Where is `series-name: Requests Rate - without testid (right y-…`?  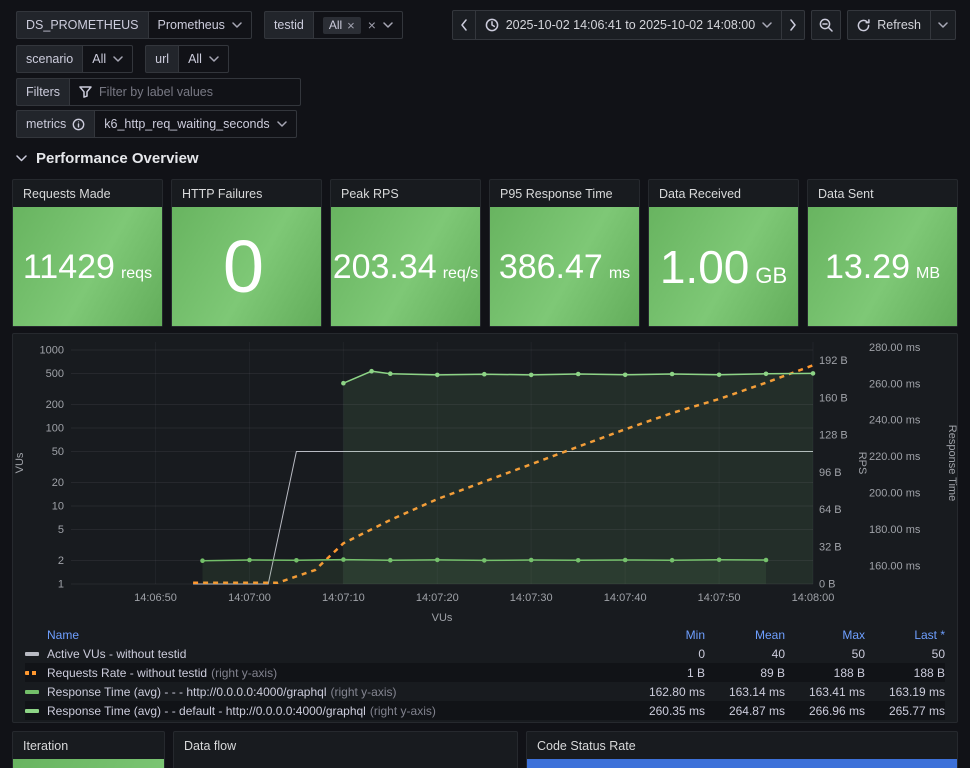 series-name: Requests Rate - without testid (right y-… is located at coordinates (336, 673).